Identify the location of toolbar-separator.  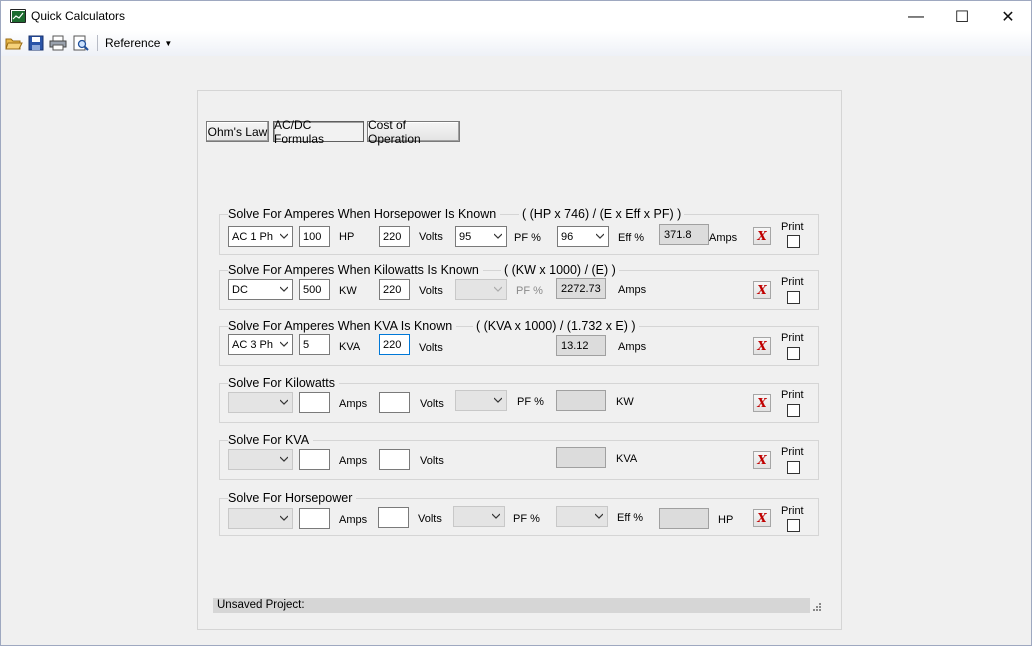
(97, 43).